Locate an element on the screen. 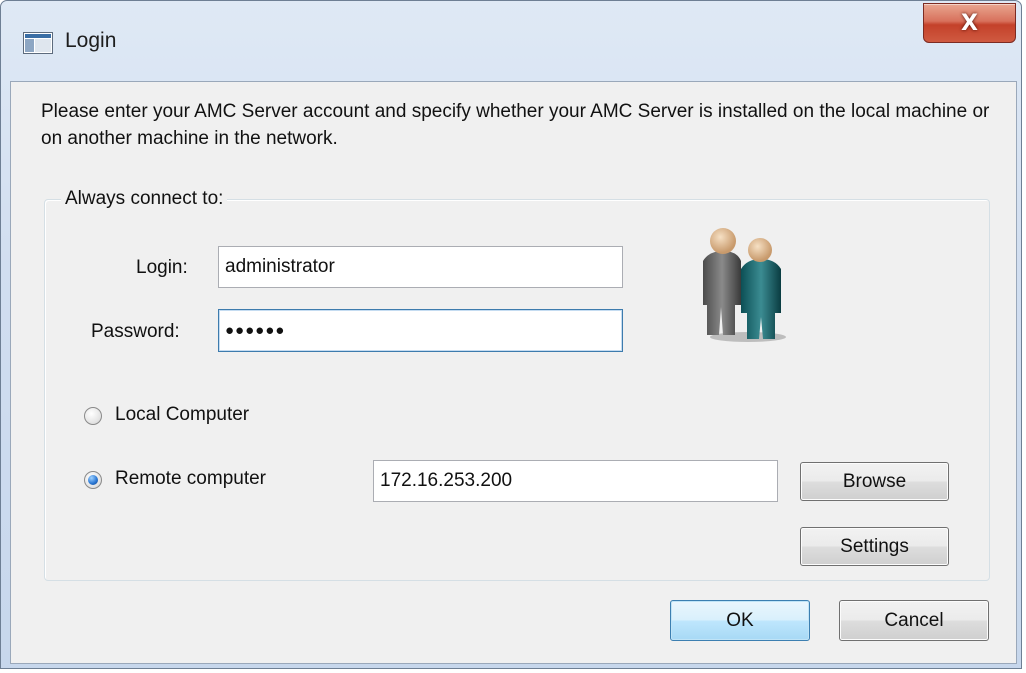  browse-button-label: Browse is located at coordinates (874, 481).